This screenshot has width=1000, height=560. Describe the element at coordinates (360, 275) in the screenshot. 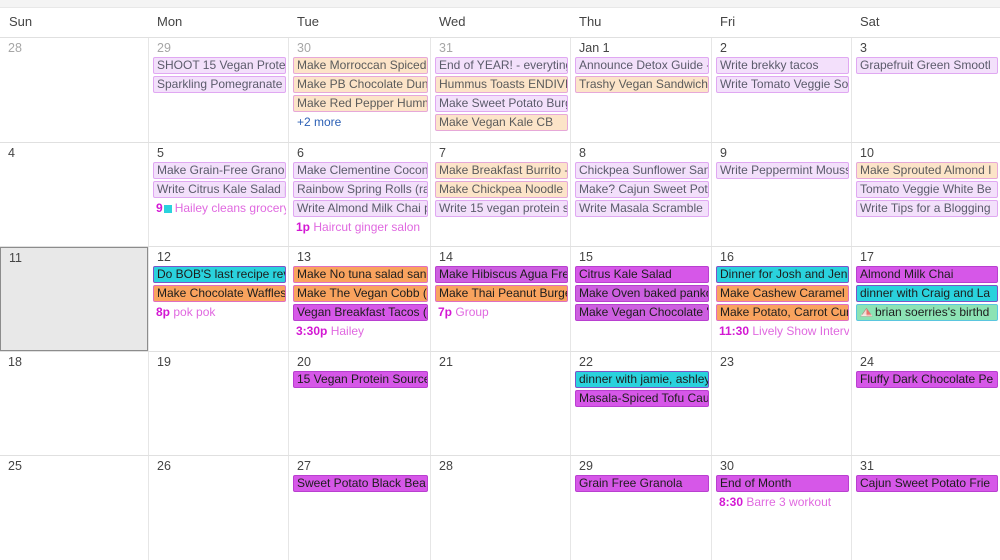

I see `event-chip: Make No tuna salad san` at that location.